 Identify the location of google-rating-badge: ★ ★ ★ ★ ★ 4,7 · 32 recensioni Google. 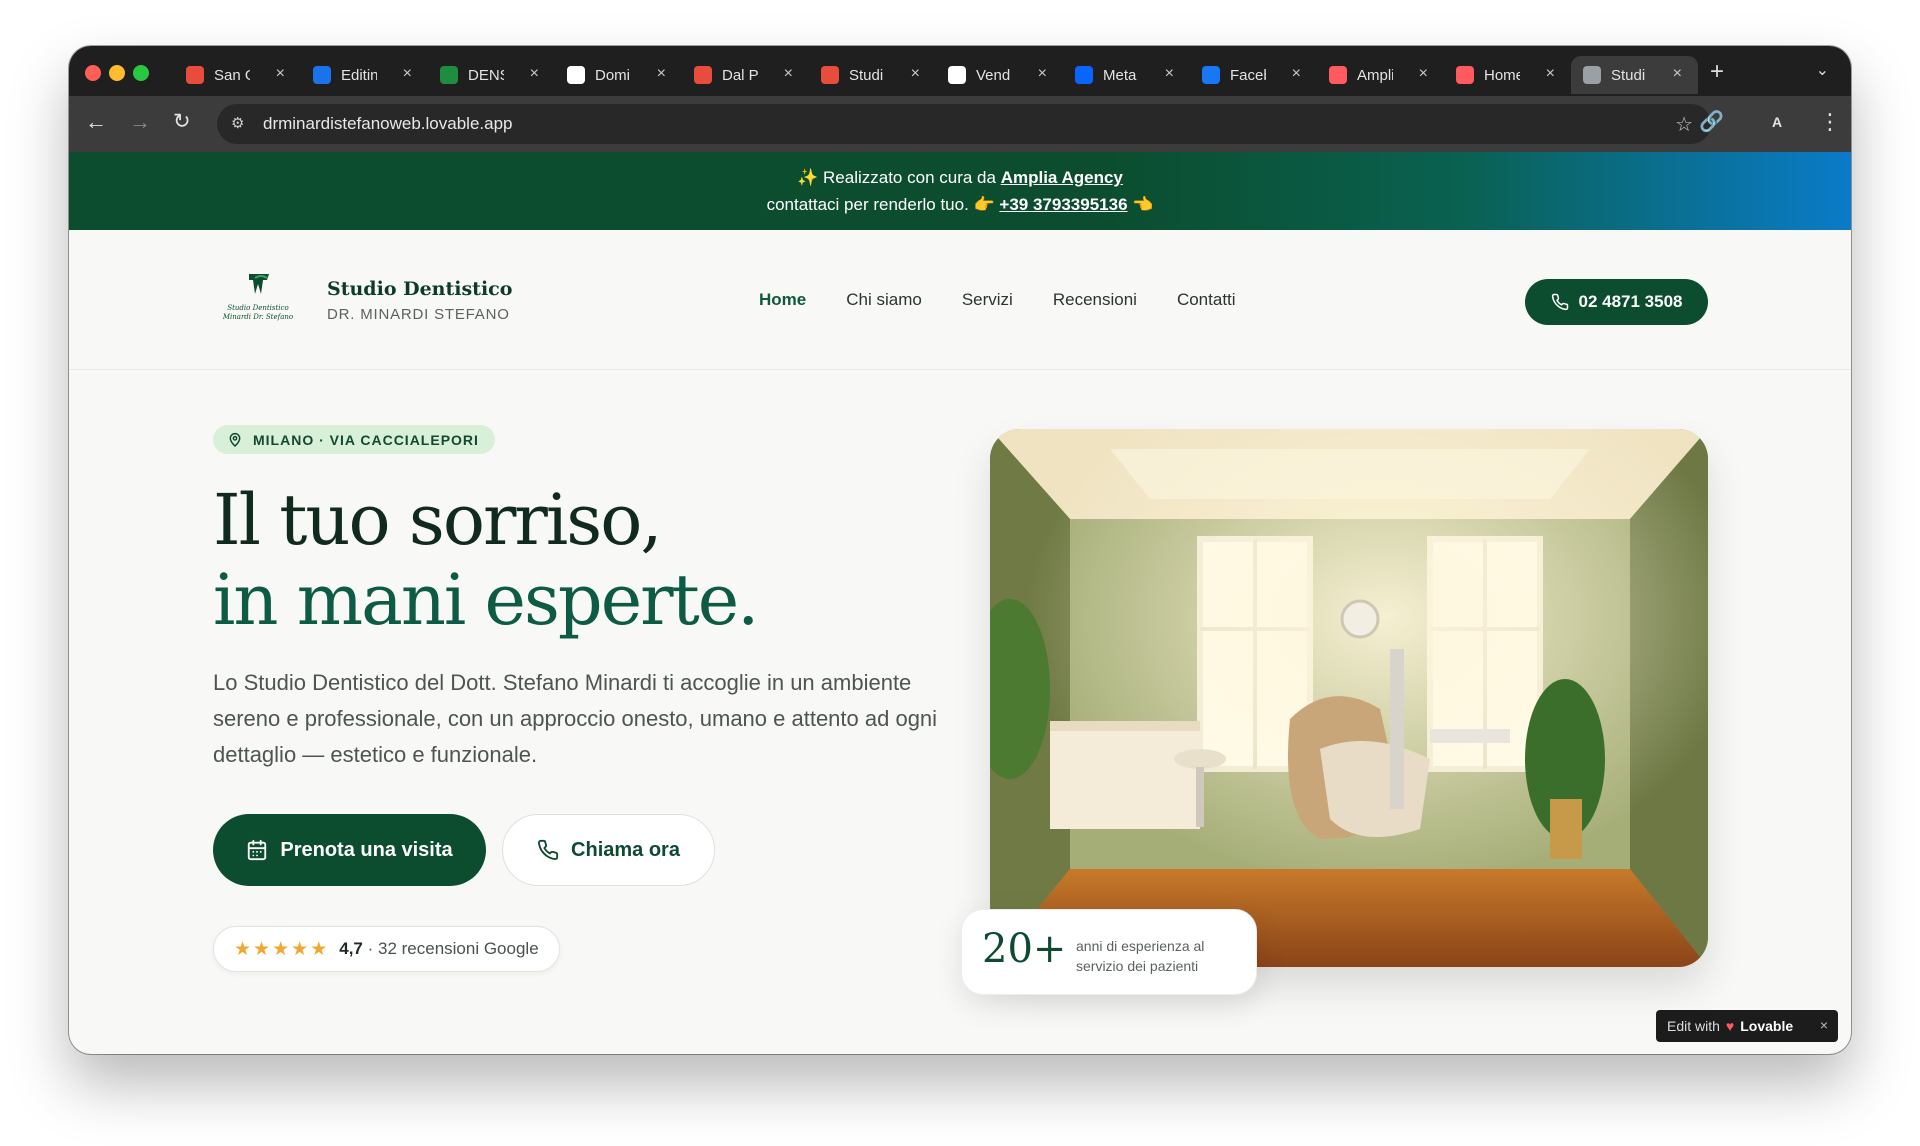
(386, 949).